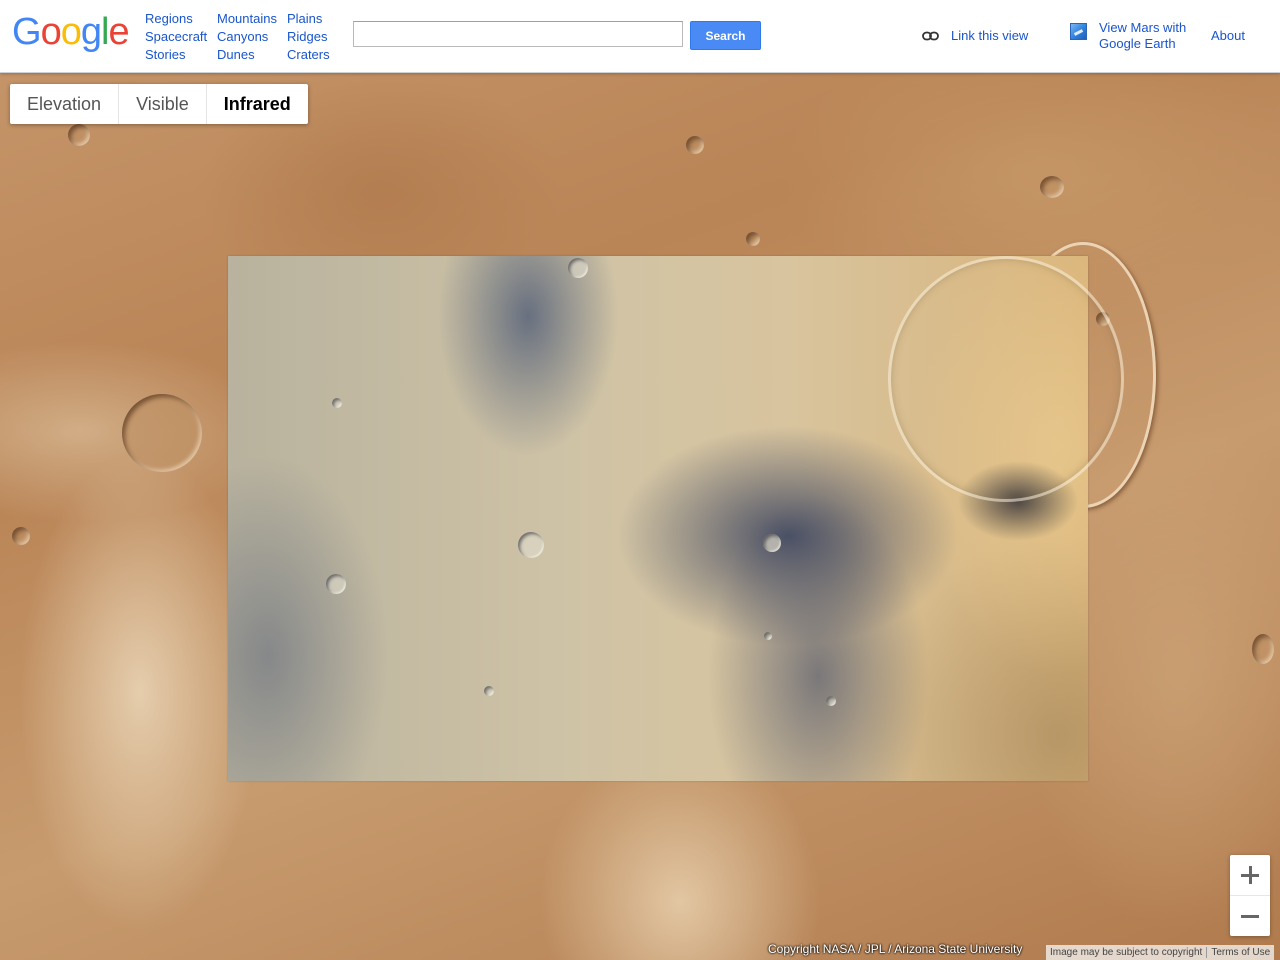 The height and width of the screenshot is (960, 1280). I want to click on nav-column-2: Mountains Canyons Dunes, so click(247, 37).